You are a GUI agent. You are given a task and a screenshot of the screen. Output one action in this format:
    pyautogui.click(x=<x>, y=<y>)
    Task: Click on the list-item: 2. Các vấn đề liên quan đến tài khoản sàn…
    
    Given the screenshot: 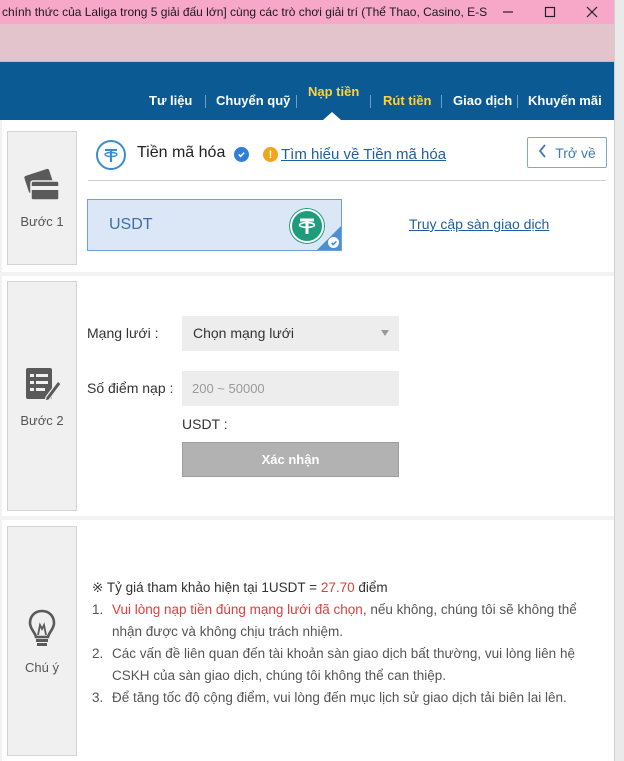 What is the action you would take?
    pyautogui.click(x=349, y=665)
    